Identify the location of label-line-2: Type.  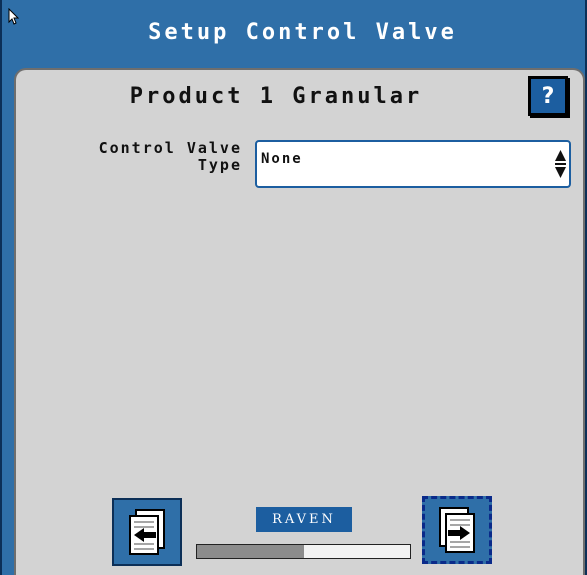
(219, 165).